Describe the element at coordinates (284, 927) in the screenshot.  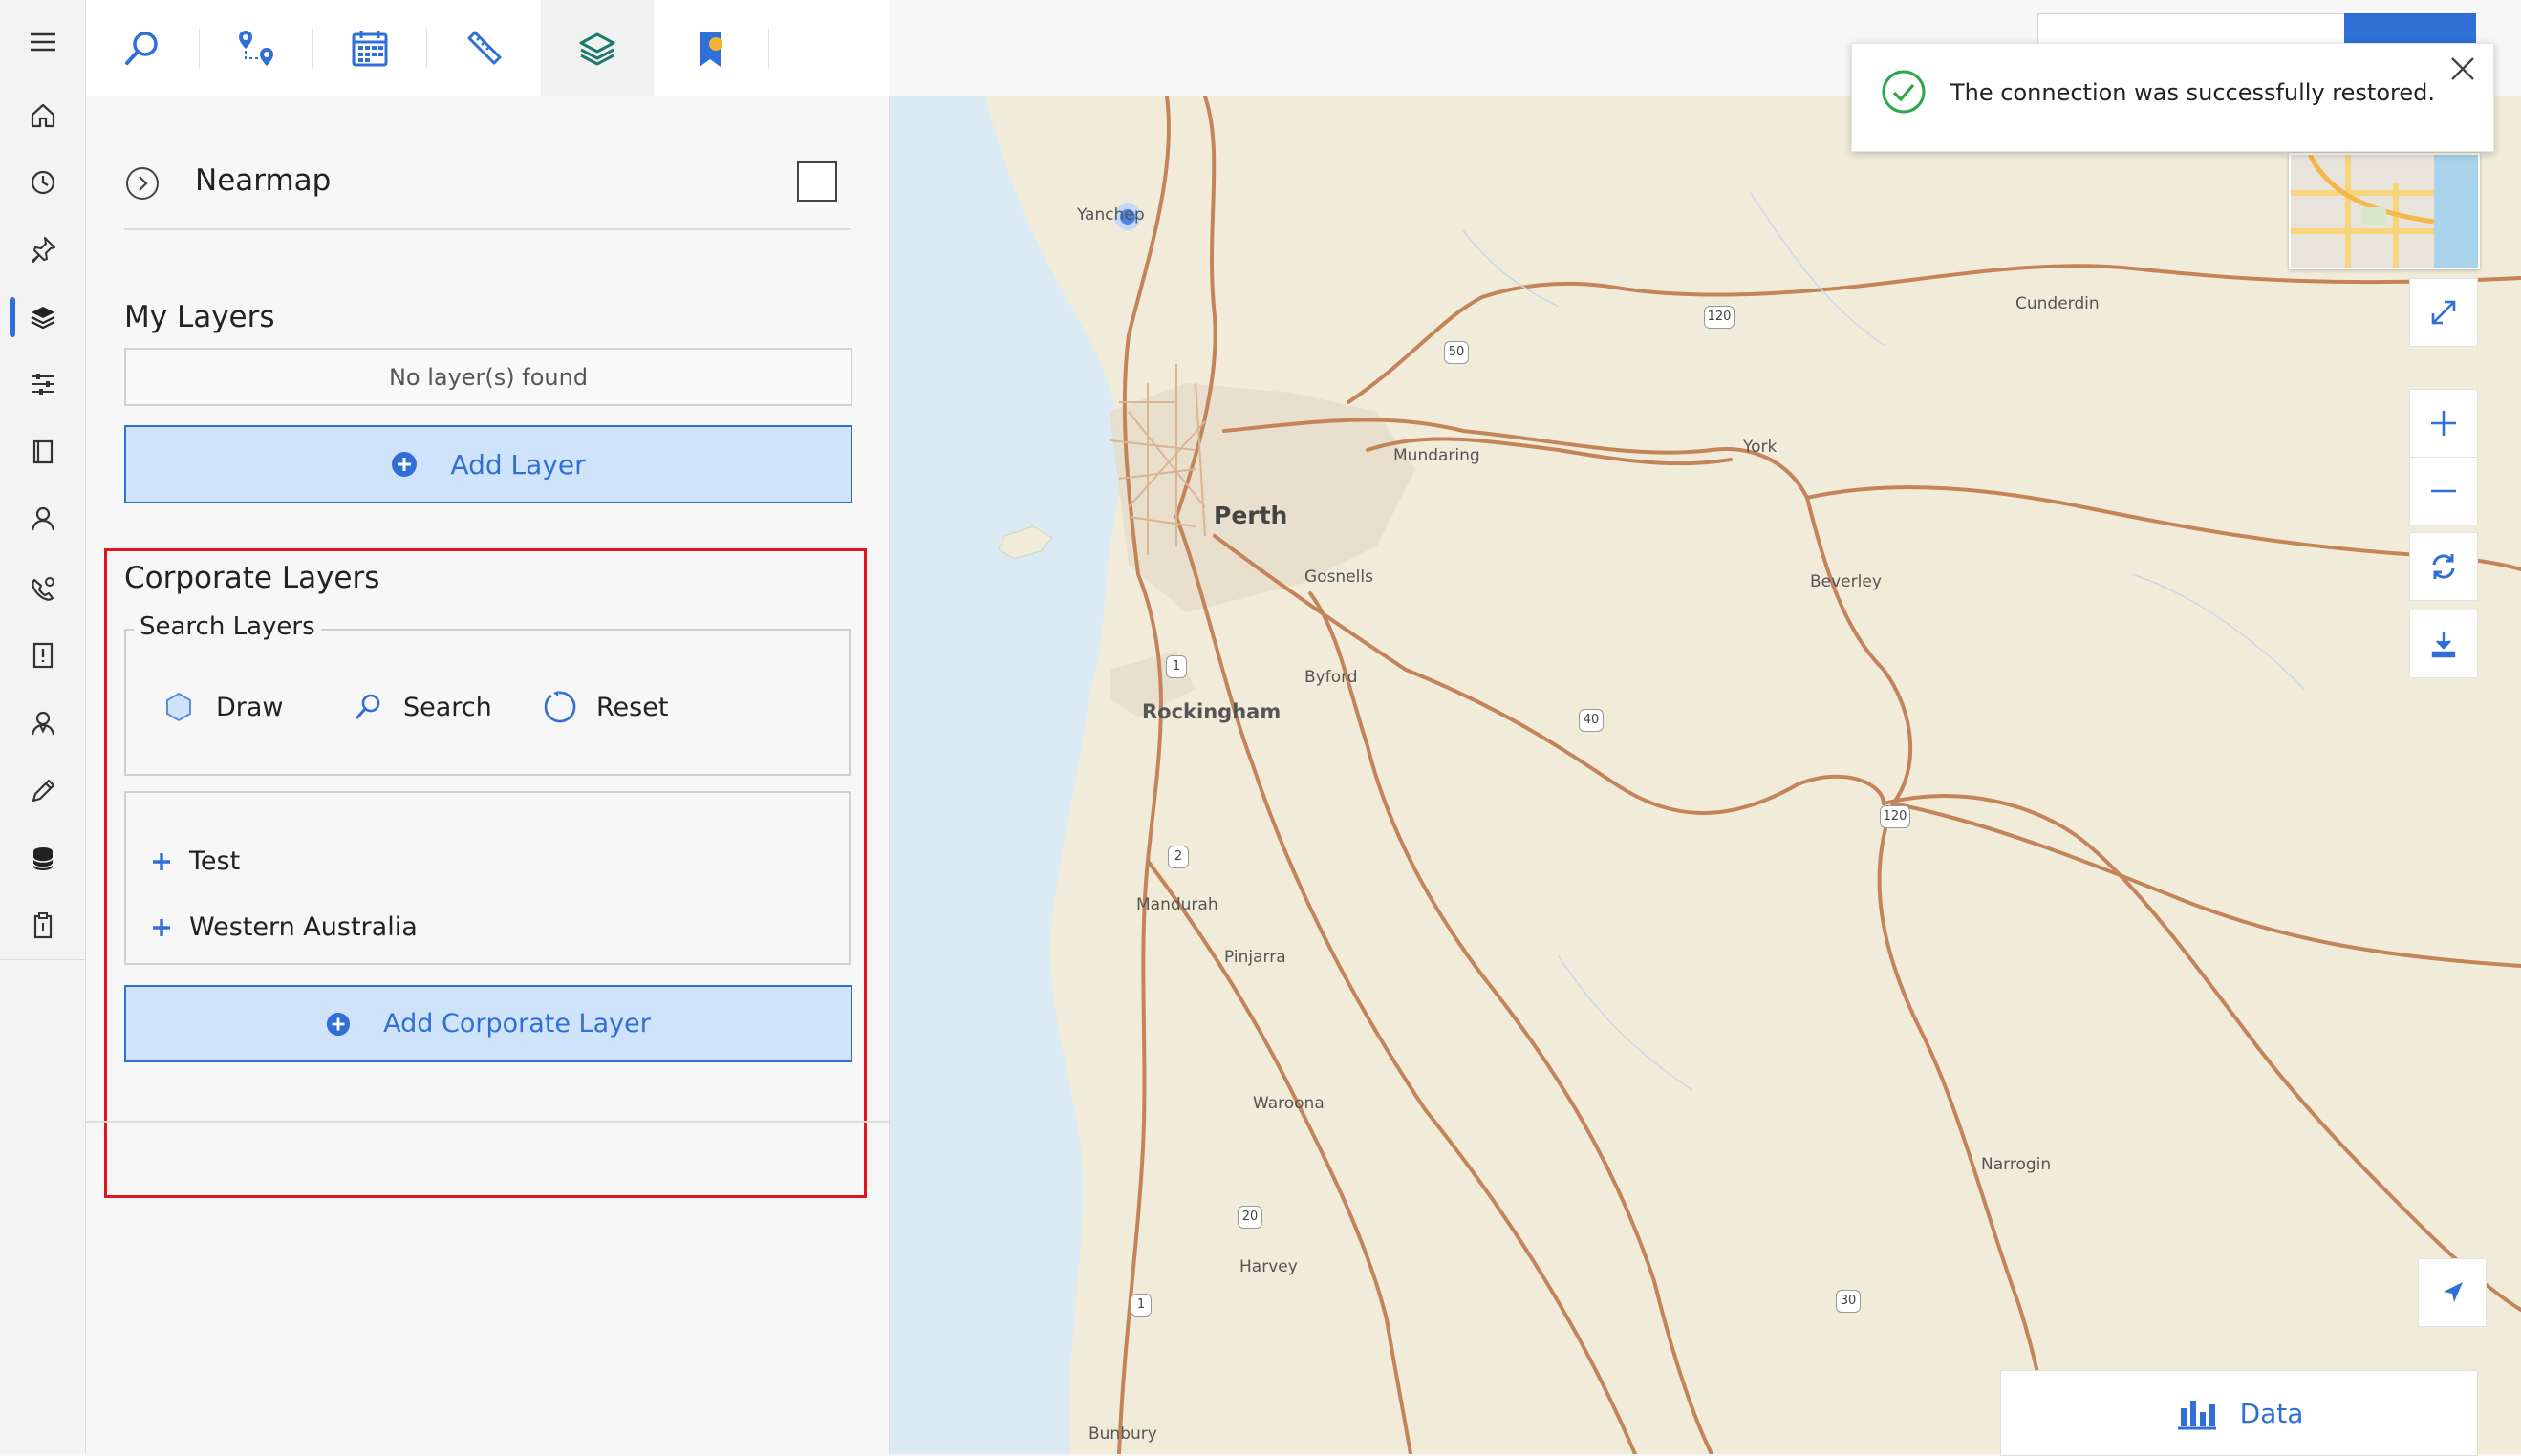
I see `tree-item-western-australia: Western Australia` at that location.